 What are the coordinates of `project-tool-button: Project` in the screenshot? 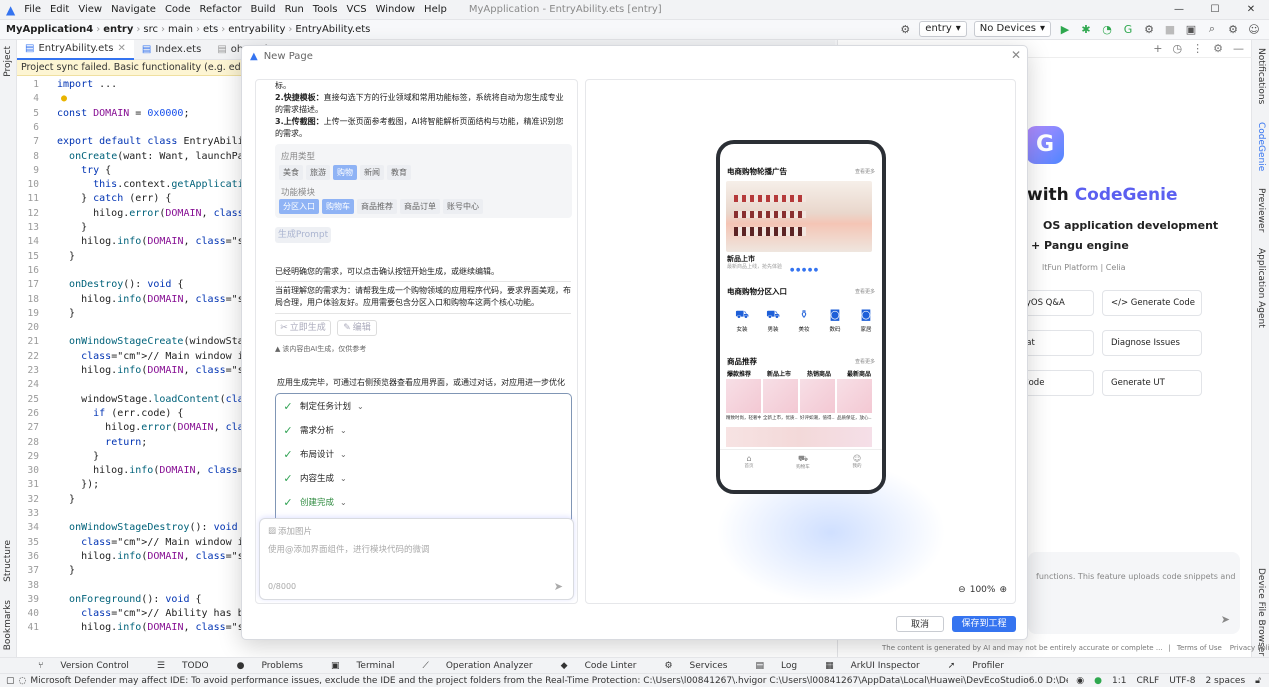 It's located at (8, 61).